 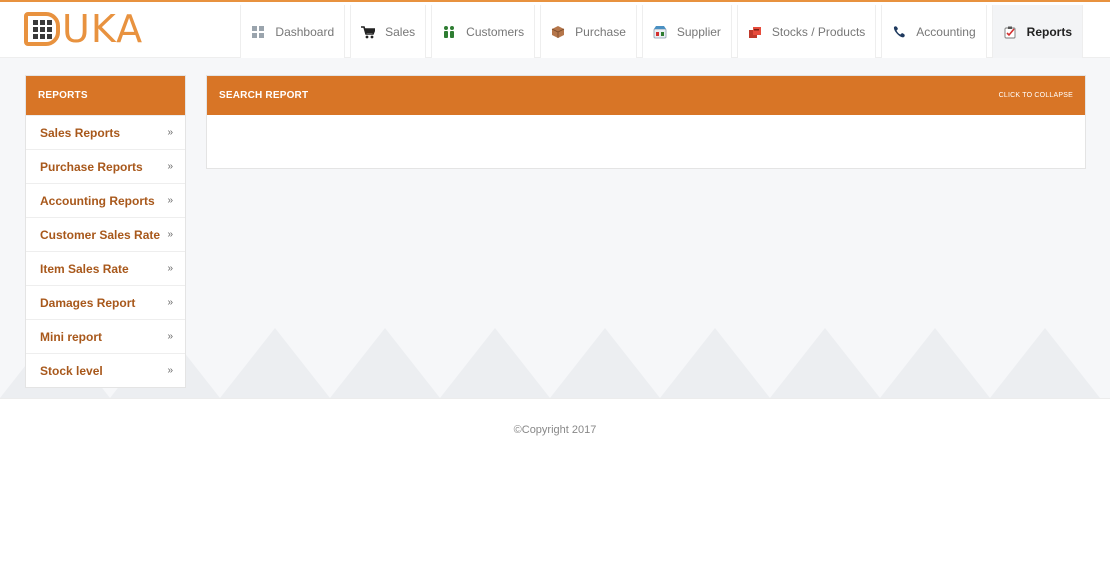 I want to click on collapse-toggle: CLICK TO COLLAPSE, so click(x=1036, y=95).